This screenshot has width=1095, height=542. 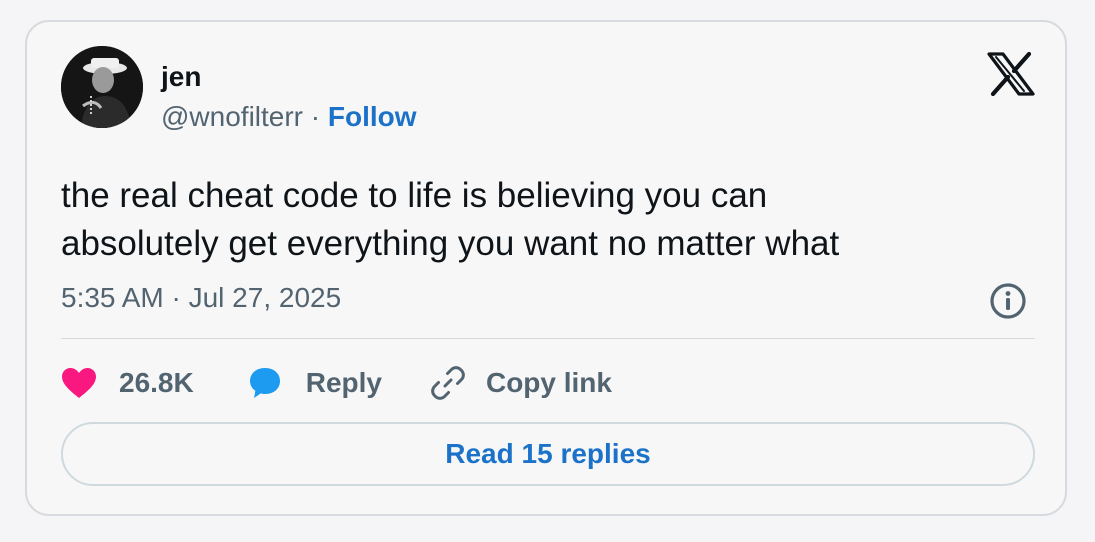 What do you see at coordinates (548, 338) in the screenshot?
I see `divider` at bounding box center [548, 338].